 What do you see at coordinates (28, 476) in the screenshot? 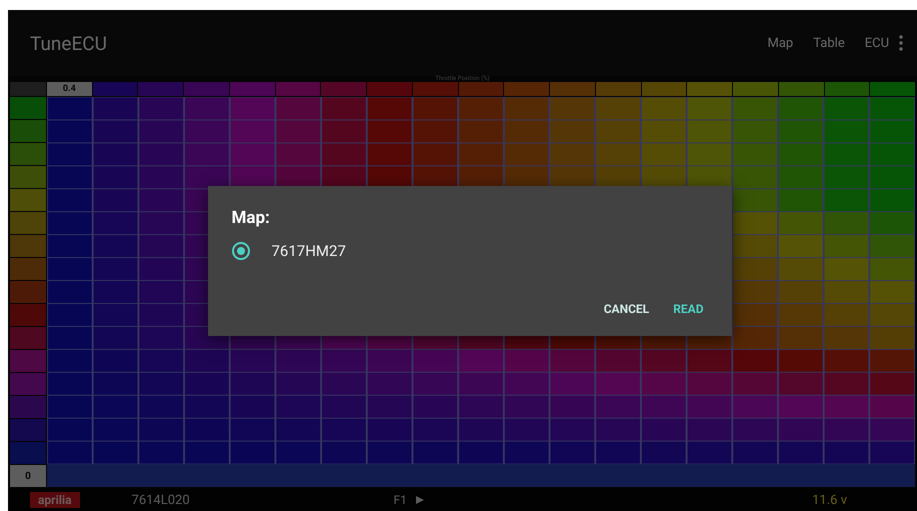
I see `row-header: 0` at bounding box center [28, 476].